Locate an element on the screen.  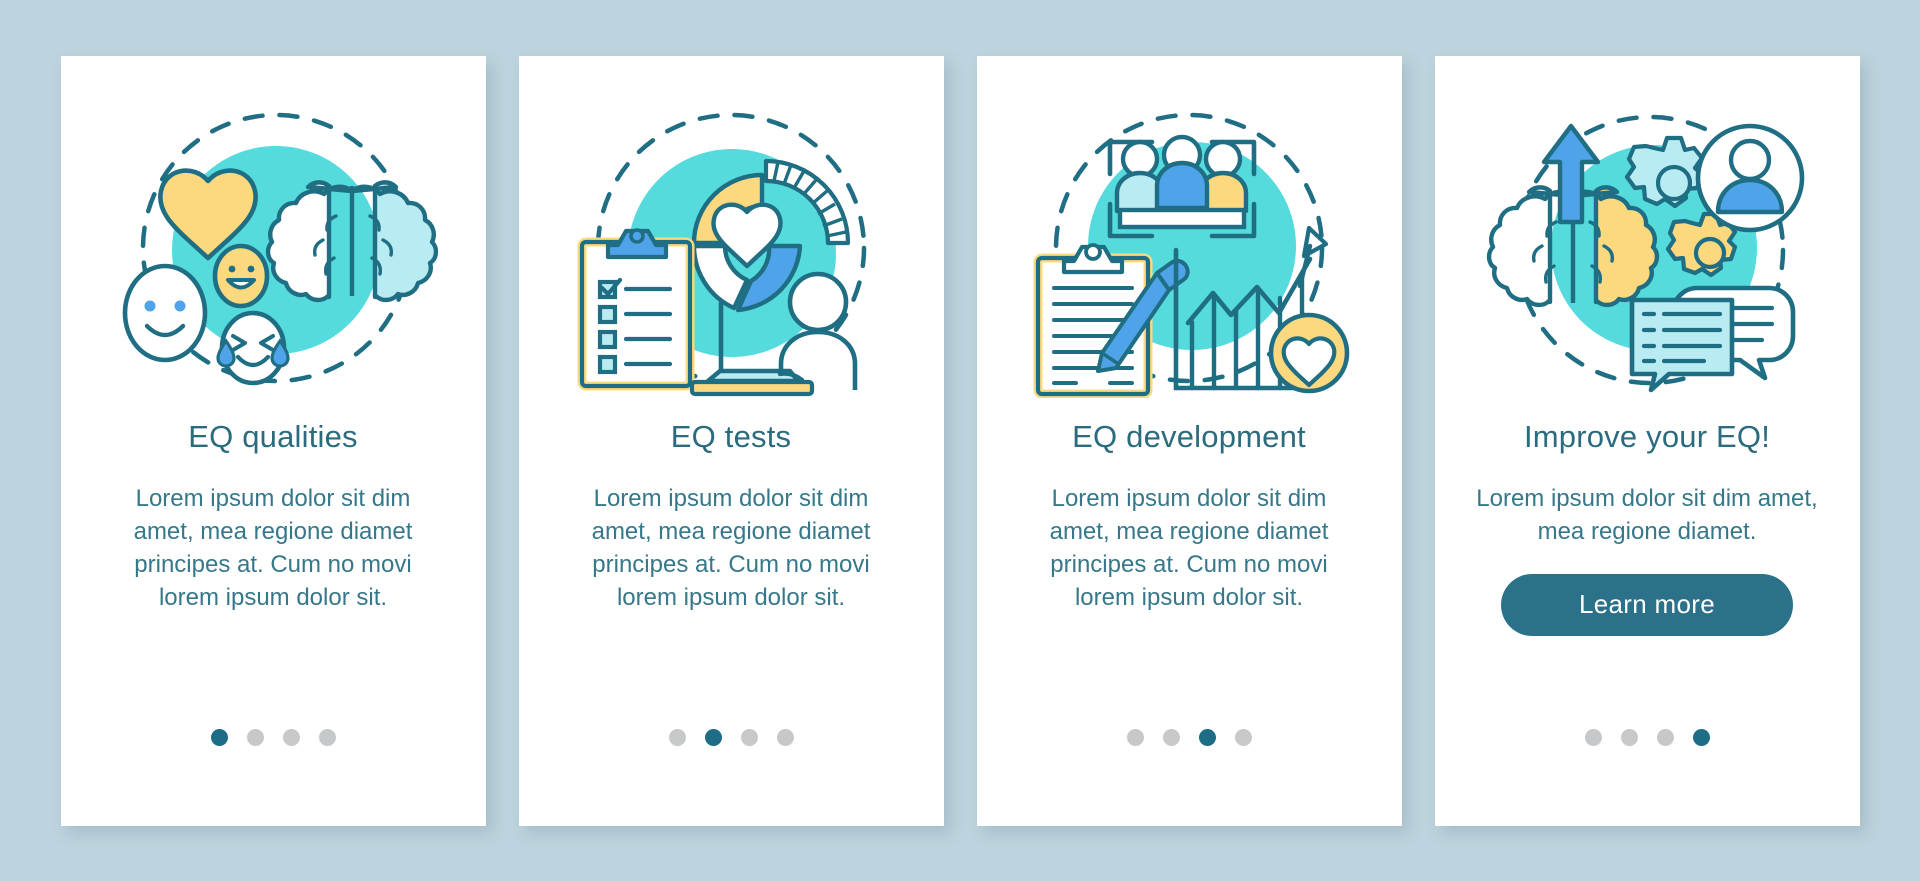
illustration-eq-qualities is located at coordinates (280, 248).